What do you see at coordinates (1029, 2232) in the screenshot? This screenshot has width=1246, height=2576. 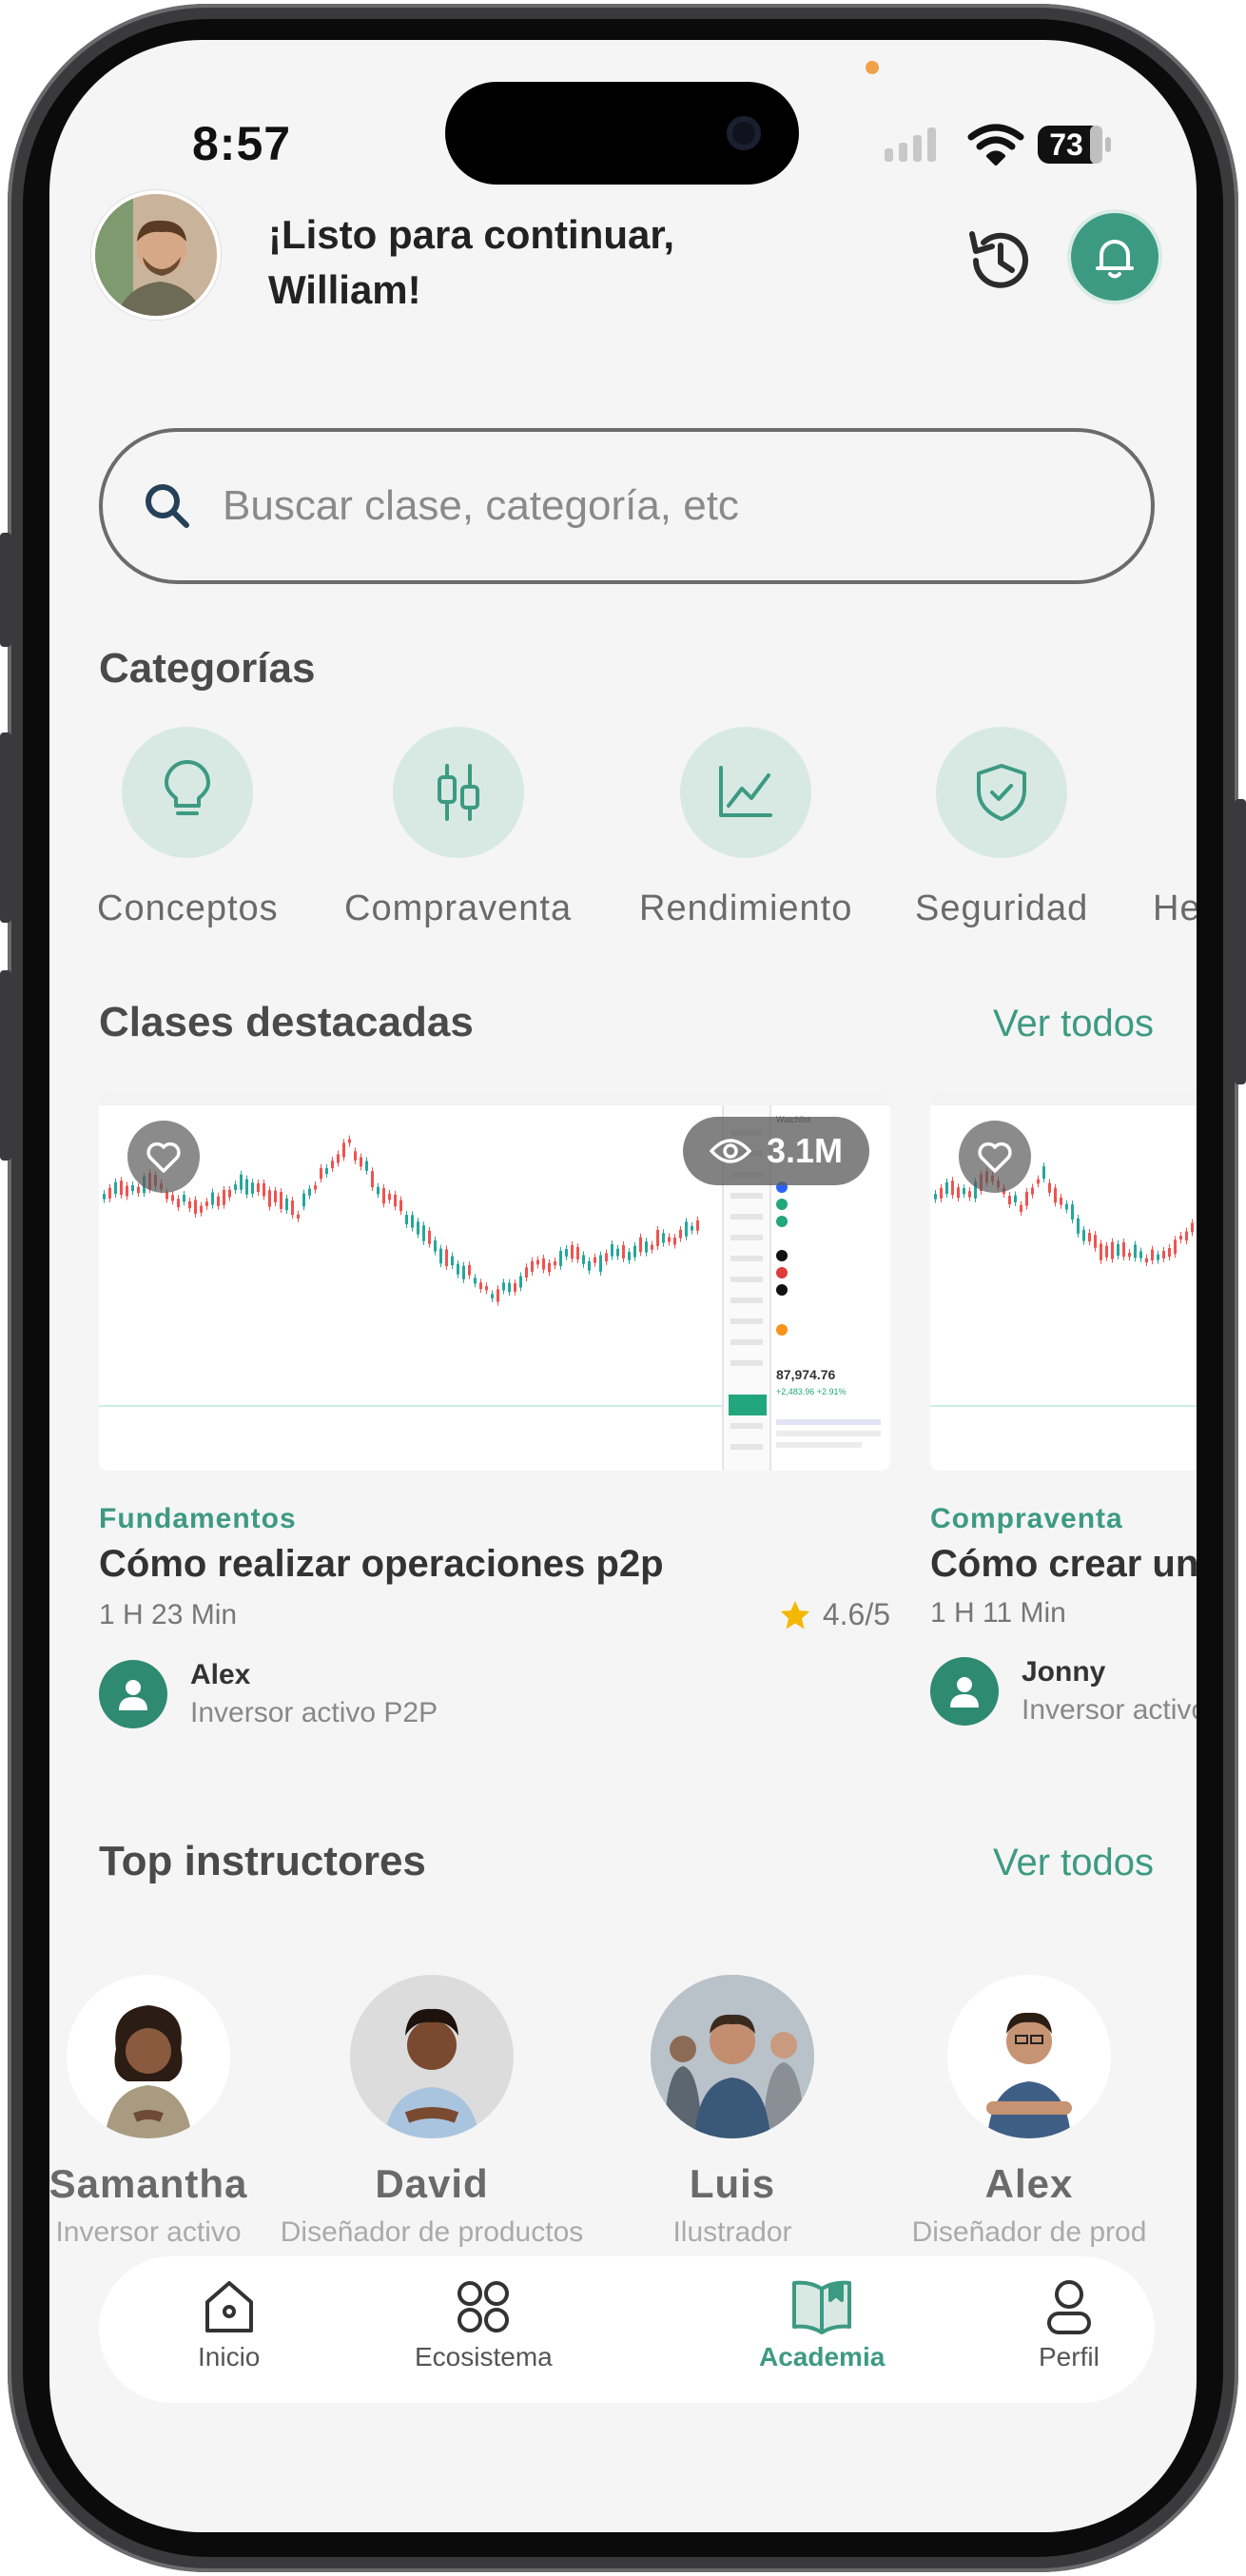 I see `instructor-role: Diseñador de prod` at bounding box center [1029, 2232].